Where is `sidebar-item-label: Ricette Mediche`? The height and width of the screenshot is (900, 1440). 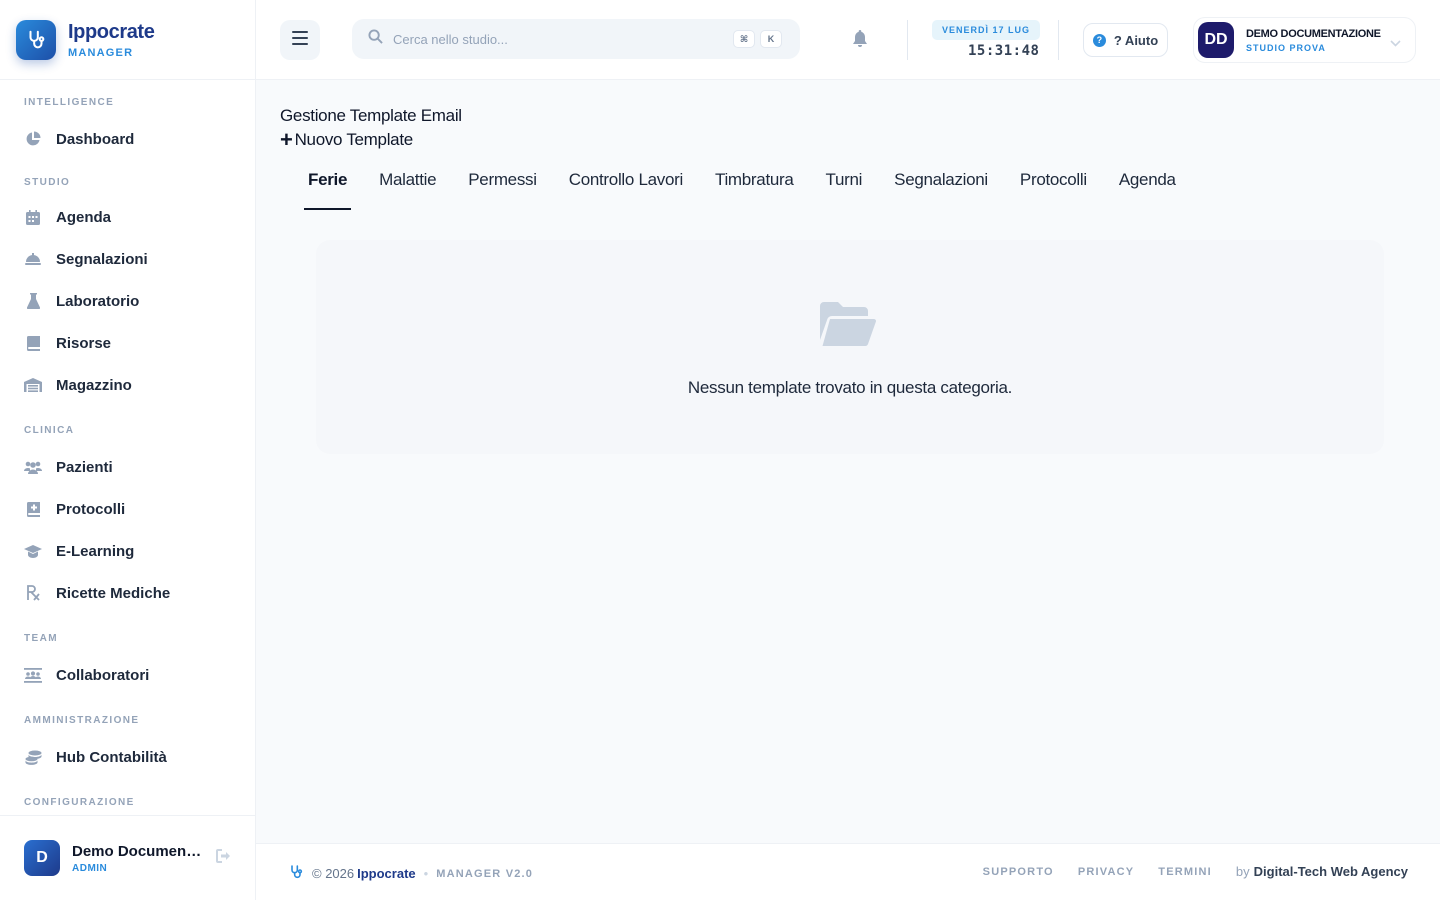 sidebar-item-label: Ricette Mediche is located at coordinates (113, 593).